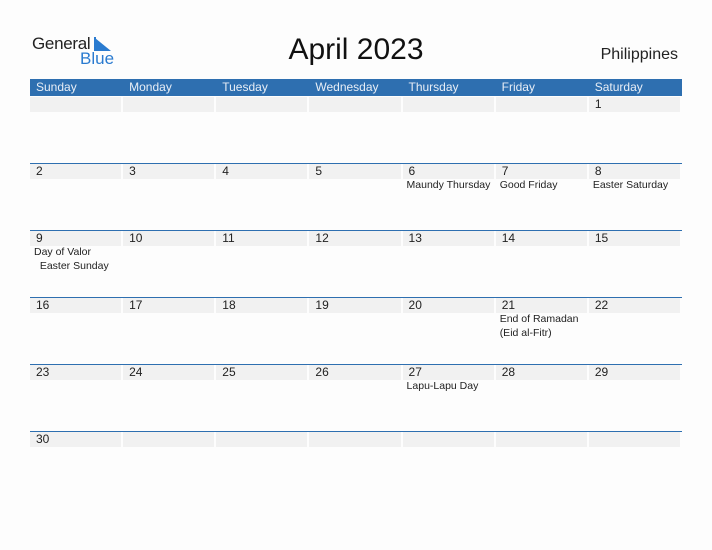 This screenshot has width=712, height=550. What do you see at coordinates (449, 330) in the screenshot?
I see `day-cell: 20` at bounding box center [449, 330].